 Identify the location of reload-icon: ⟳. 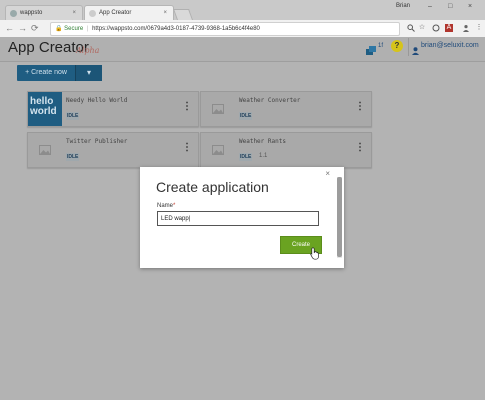
(35, 28).